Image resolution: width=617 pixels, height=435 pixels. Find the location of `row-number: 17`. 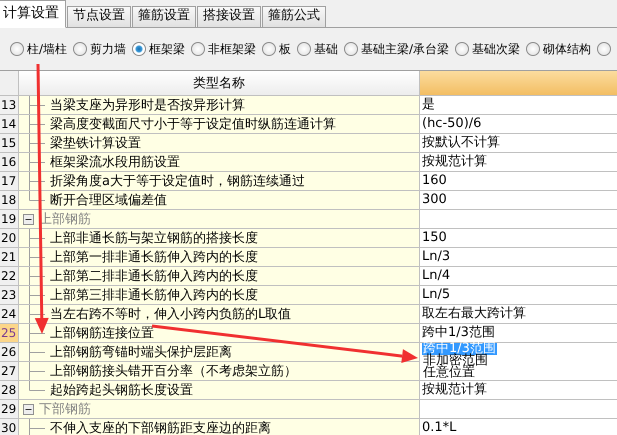

row-number: 17 is located at coordinates (9, 181).